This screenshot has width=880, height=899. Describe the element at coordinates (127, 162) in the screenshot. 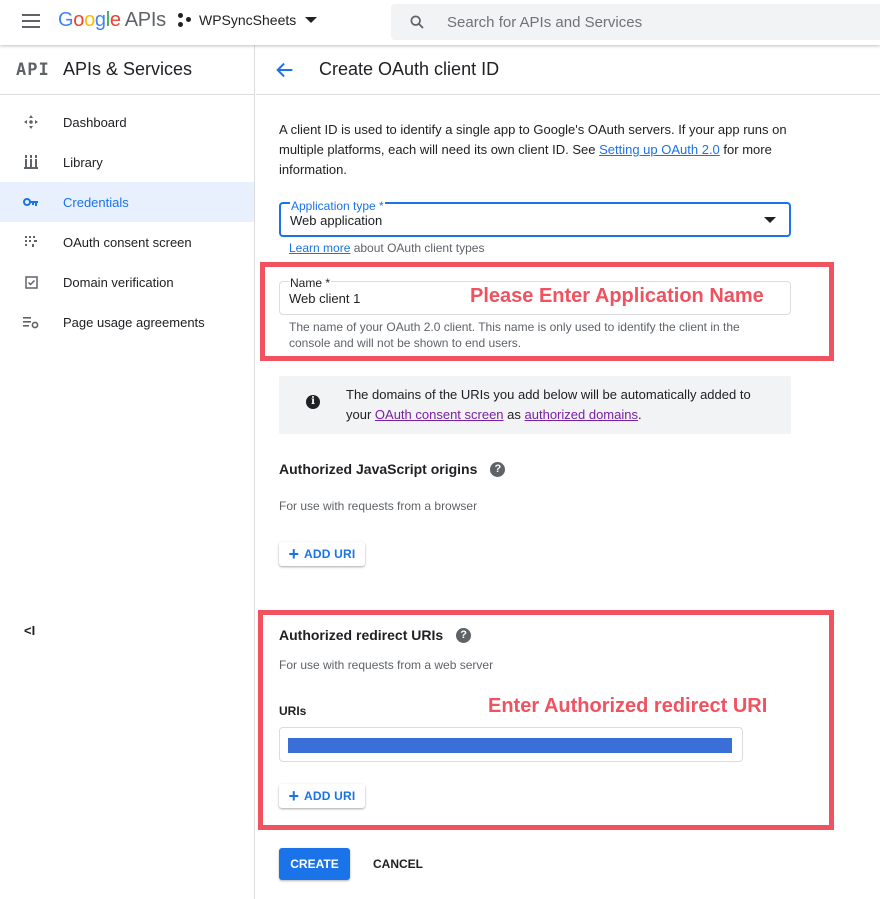

I see `sidebar-item-library: Library` at that location.